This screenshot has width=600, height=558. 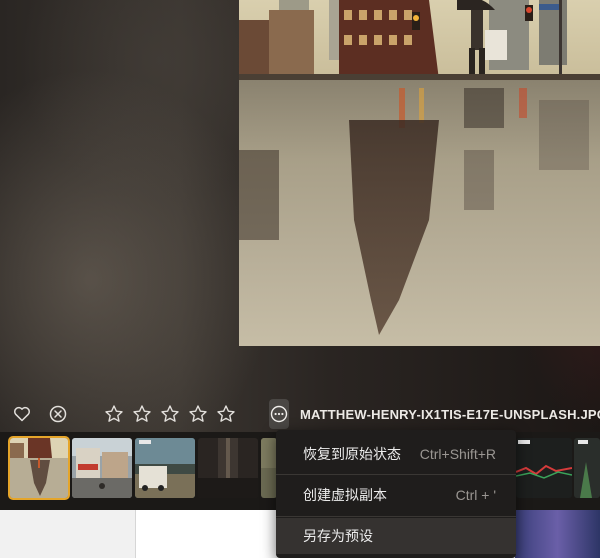 What do you see at coordinates (68, 534) in the screenshot?
I see `bottom-panel-left` at bounding box center [68, 534].